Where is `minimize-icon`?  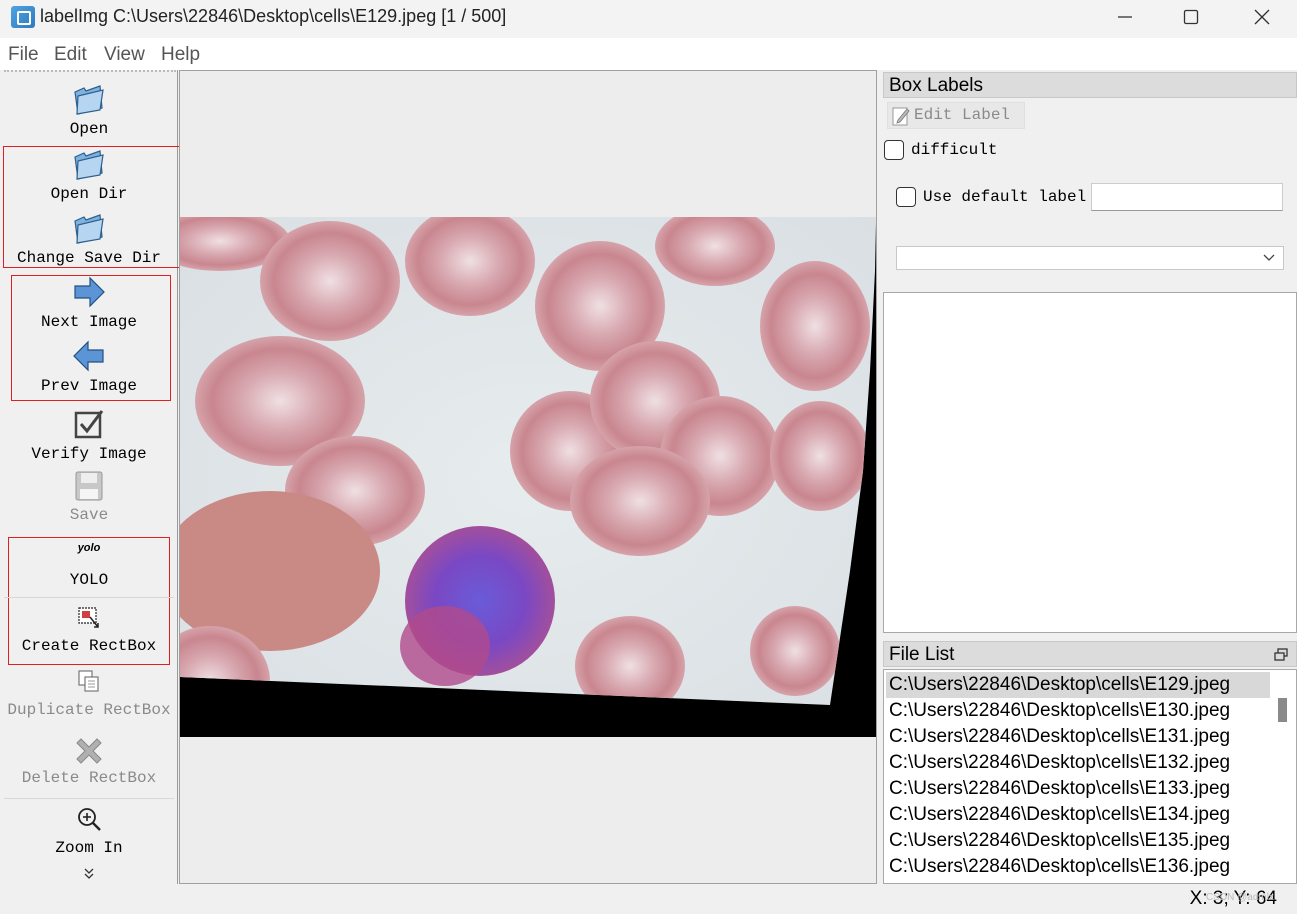 minimize-icon is located at coordinates (1125, 17).